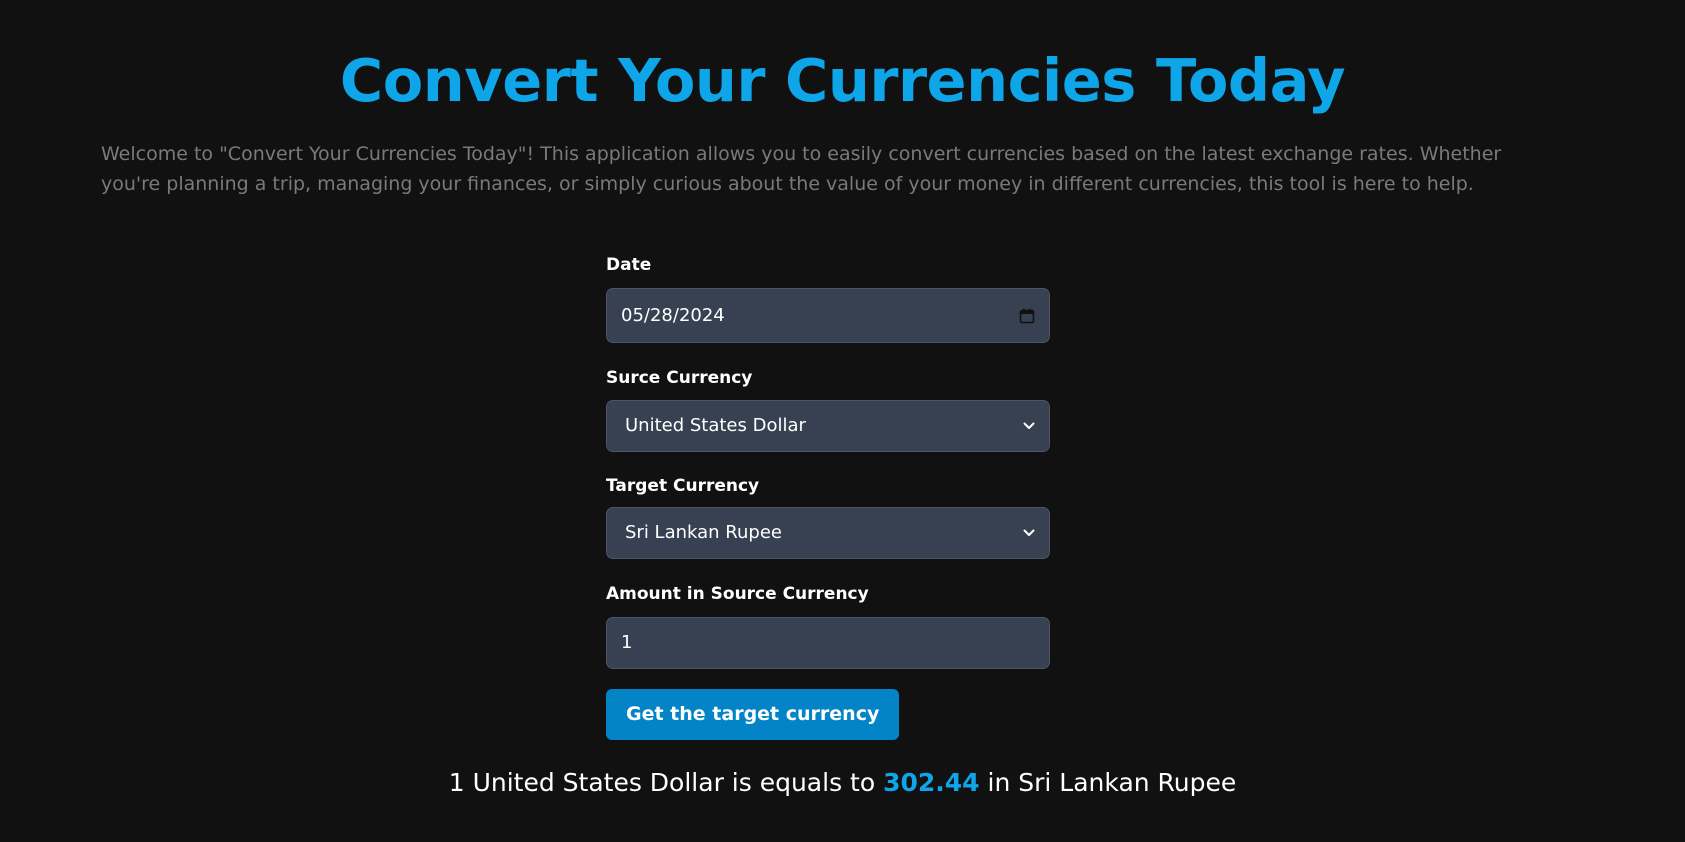 The width and height of the screenshot is (1685, 842). Describe the element at coordinates (828, 533) in the screenshot. I see `target-currency-select: Sri Lankan Rupee` at that location.